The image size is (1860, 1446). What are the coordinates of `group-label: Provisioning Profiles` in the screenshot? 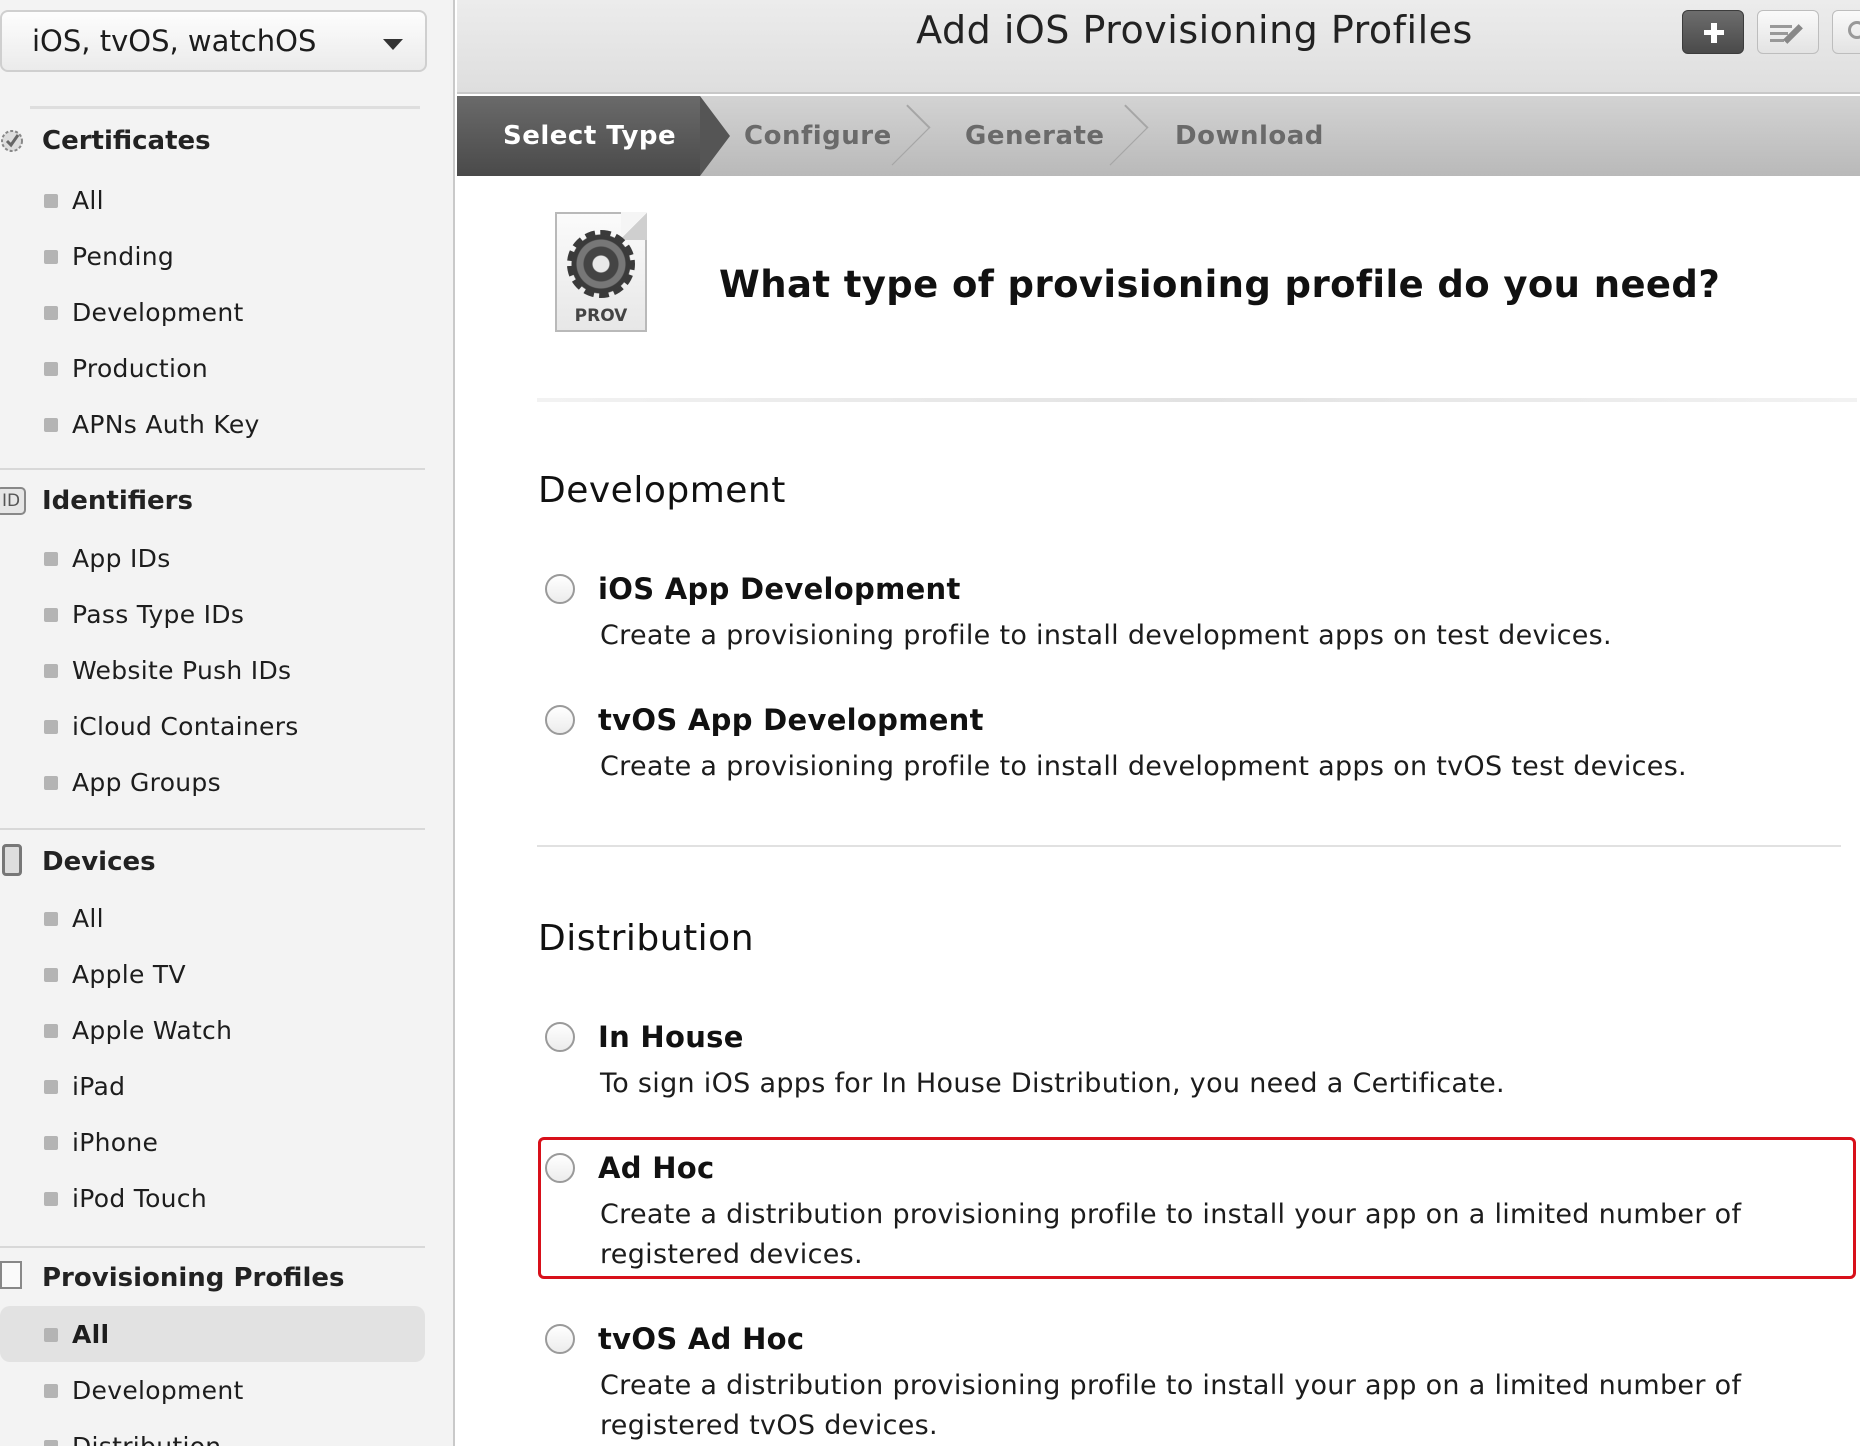 It's located at (193, 1278).